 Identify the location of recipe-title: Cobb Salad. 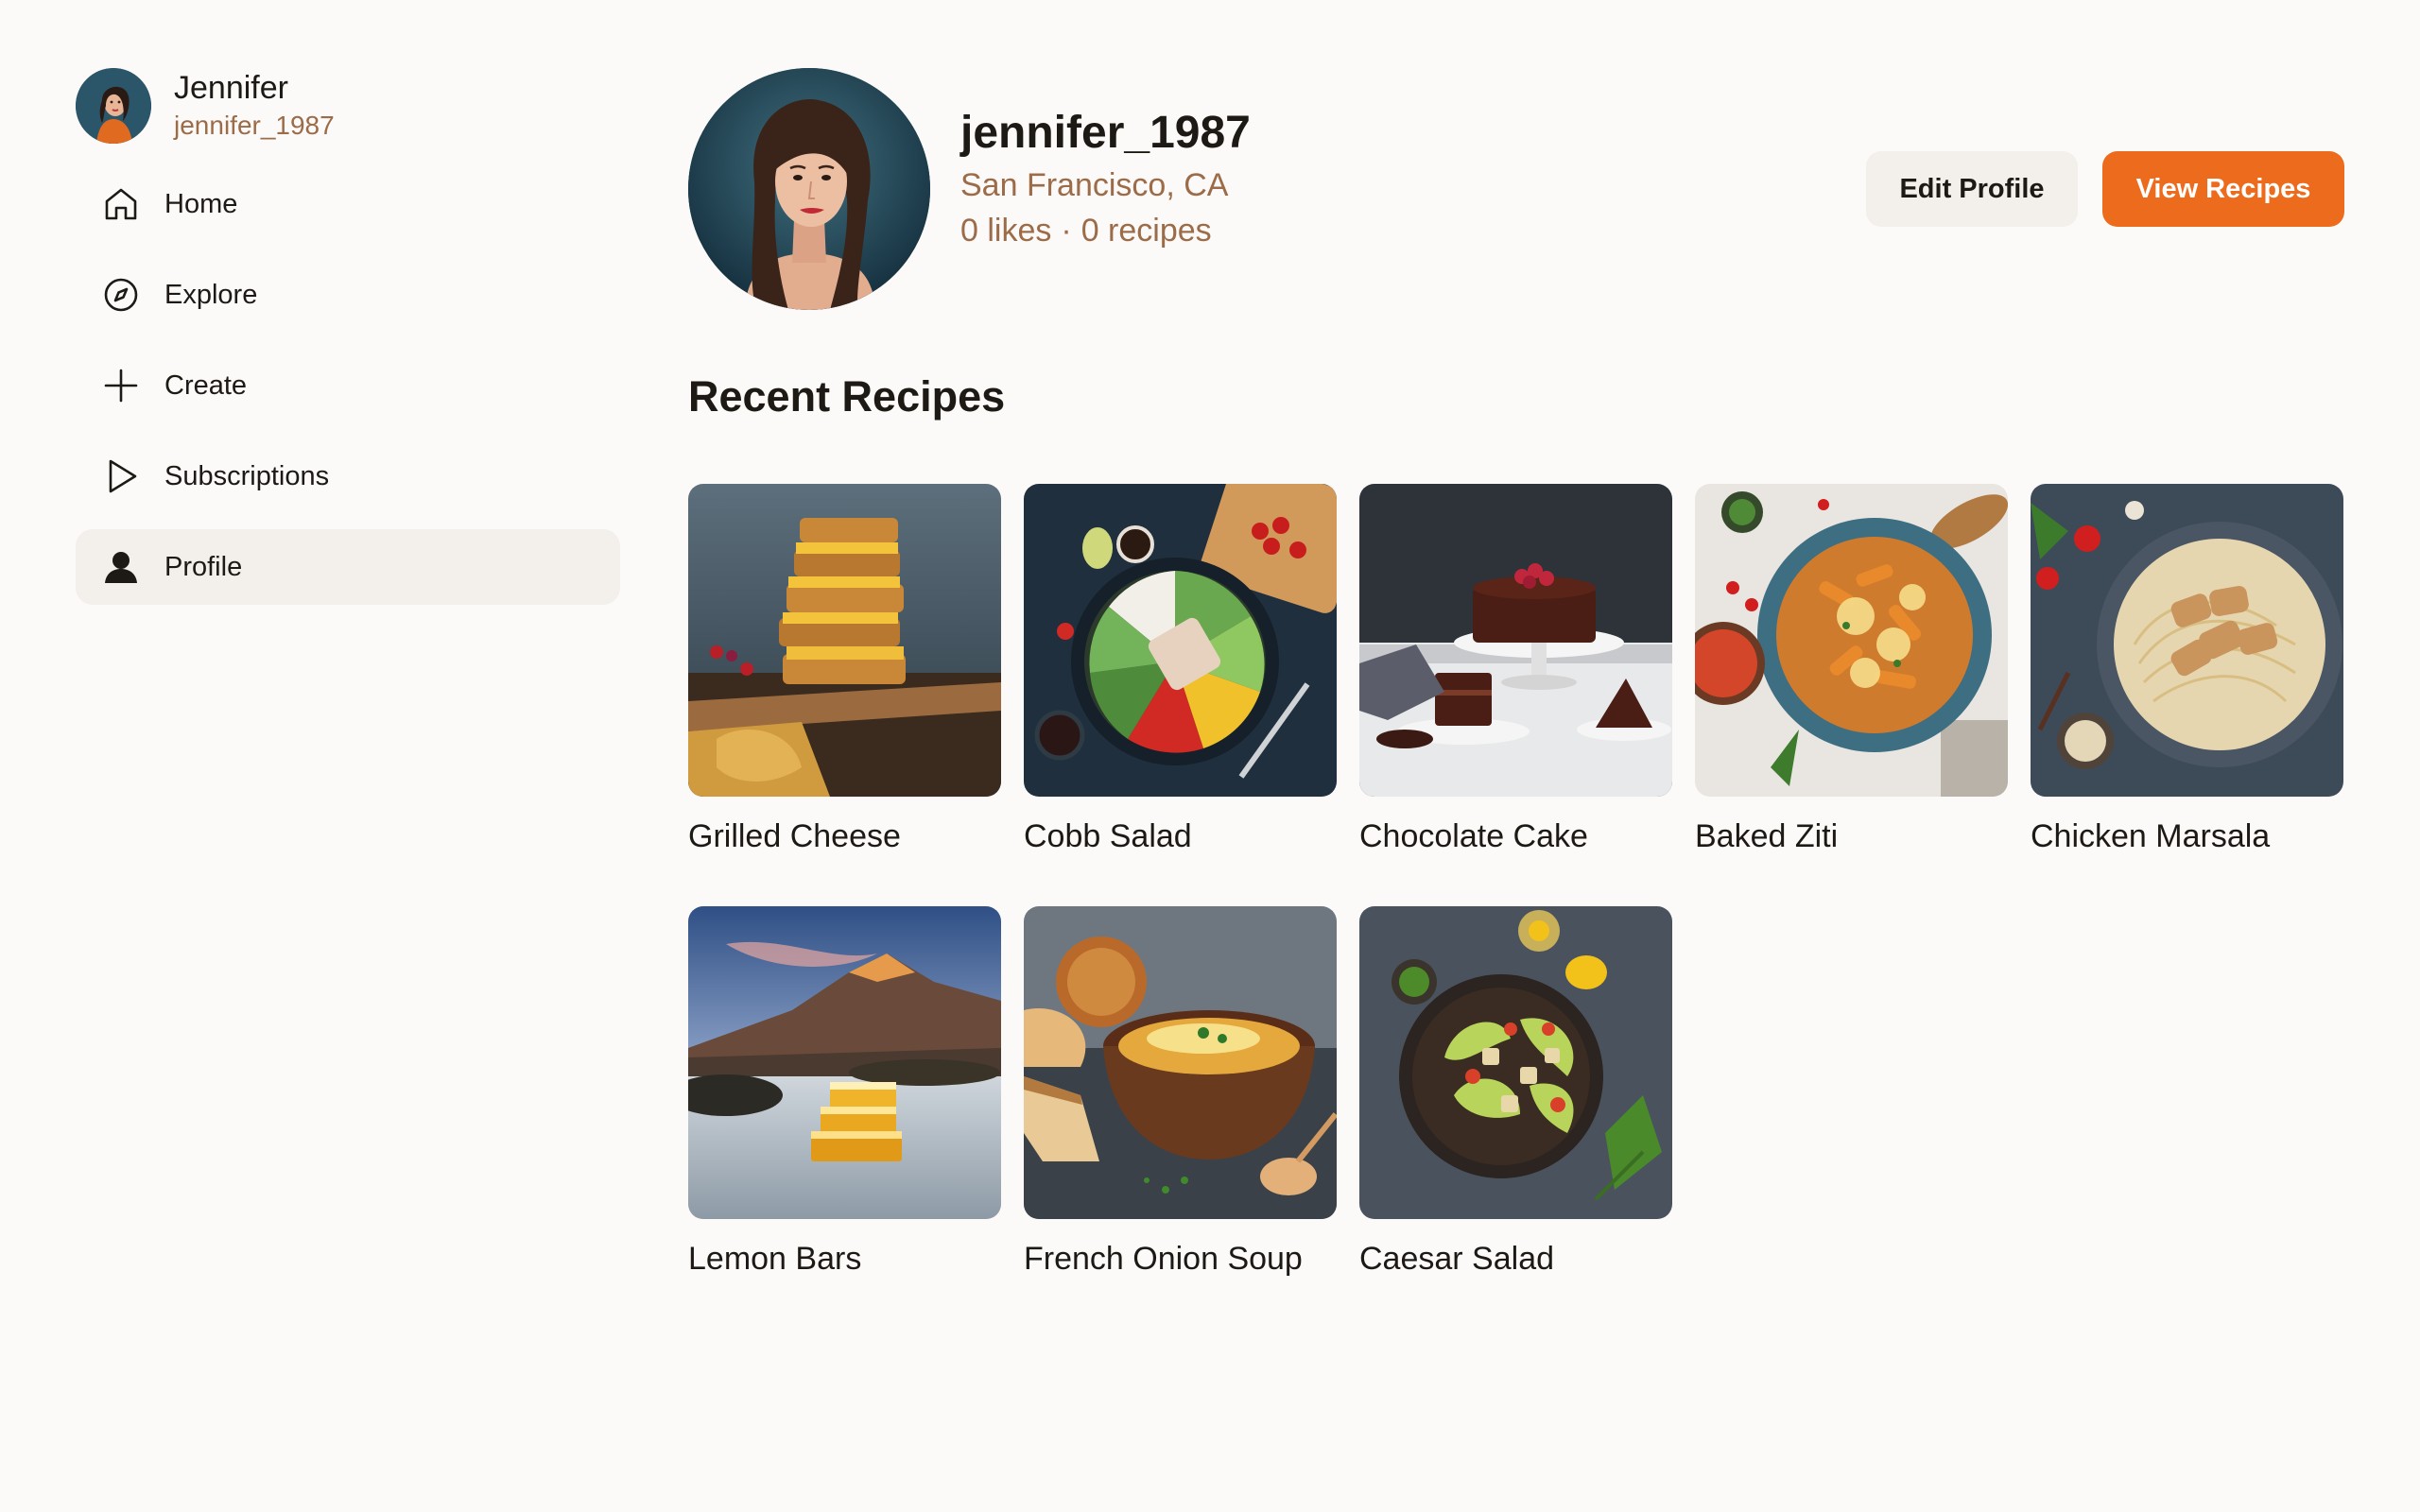
(1108, 836).